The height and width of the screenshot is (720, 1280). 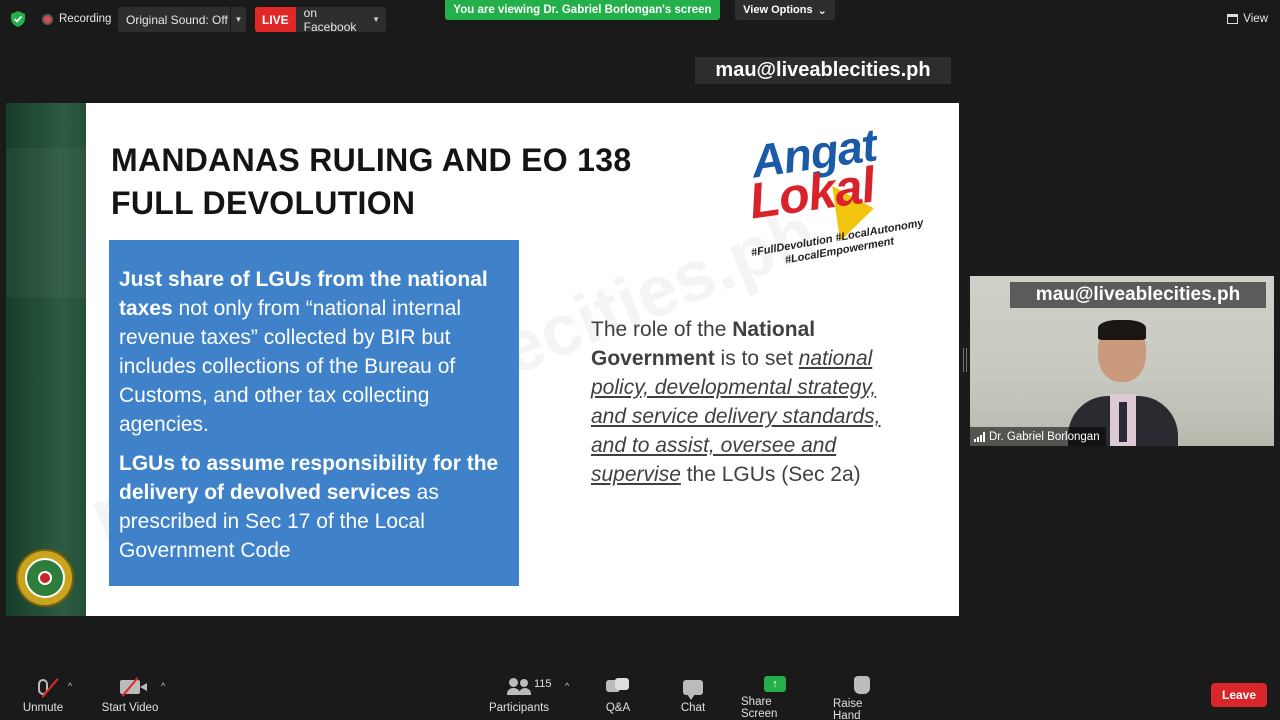 I want to click on live-badge: LIVE, so click(x=275, y=19).